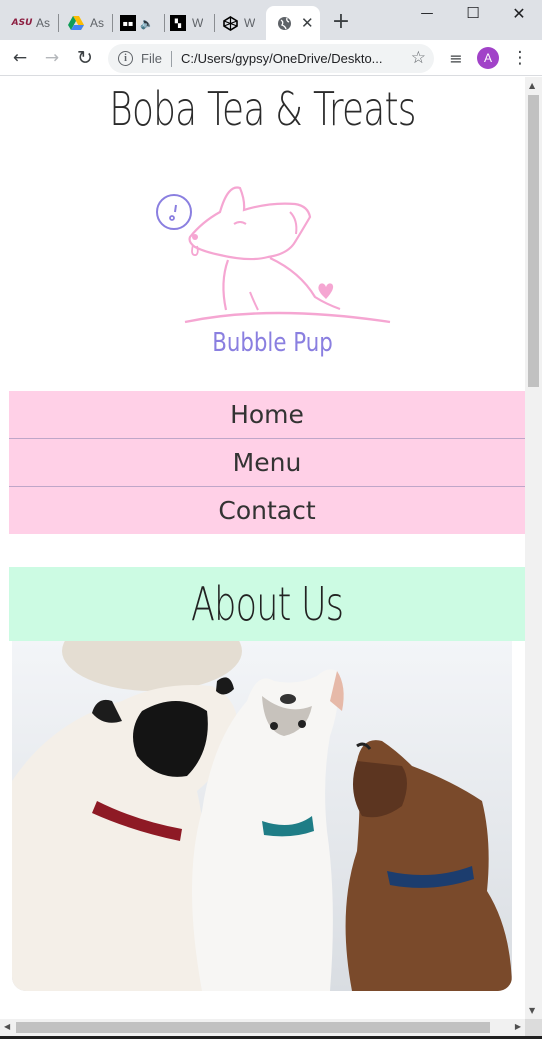  I want to click on forward-button: →, so click(52, 58).